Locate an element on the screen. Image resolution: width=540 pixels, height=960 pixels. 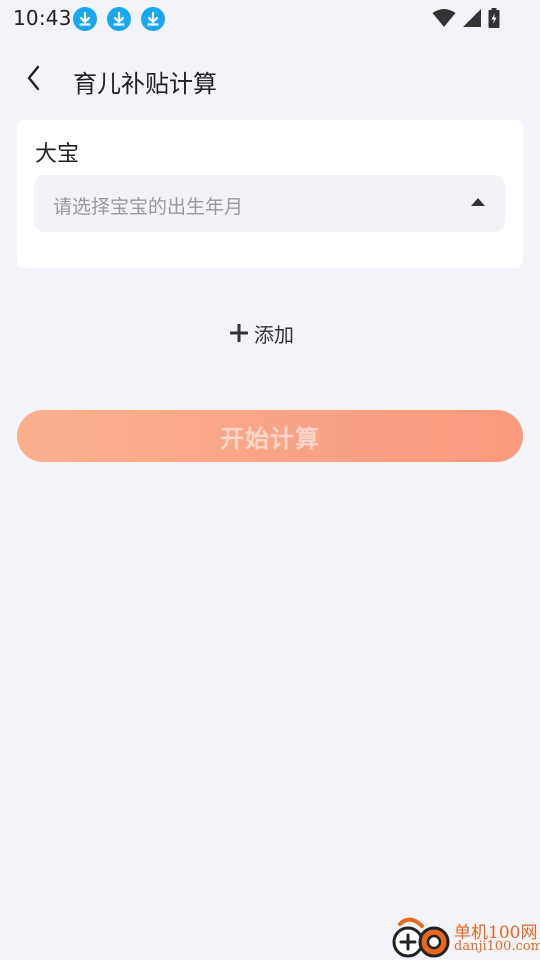
battery-charging-icon is located at coordinates (494, 18).